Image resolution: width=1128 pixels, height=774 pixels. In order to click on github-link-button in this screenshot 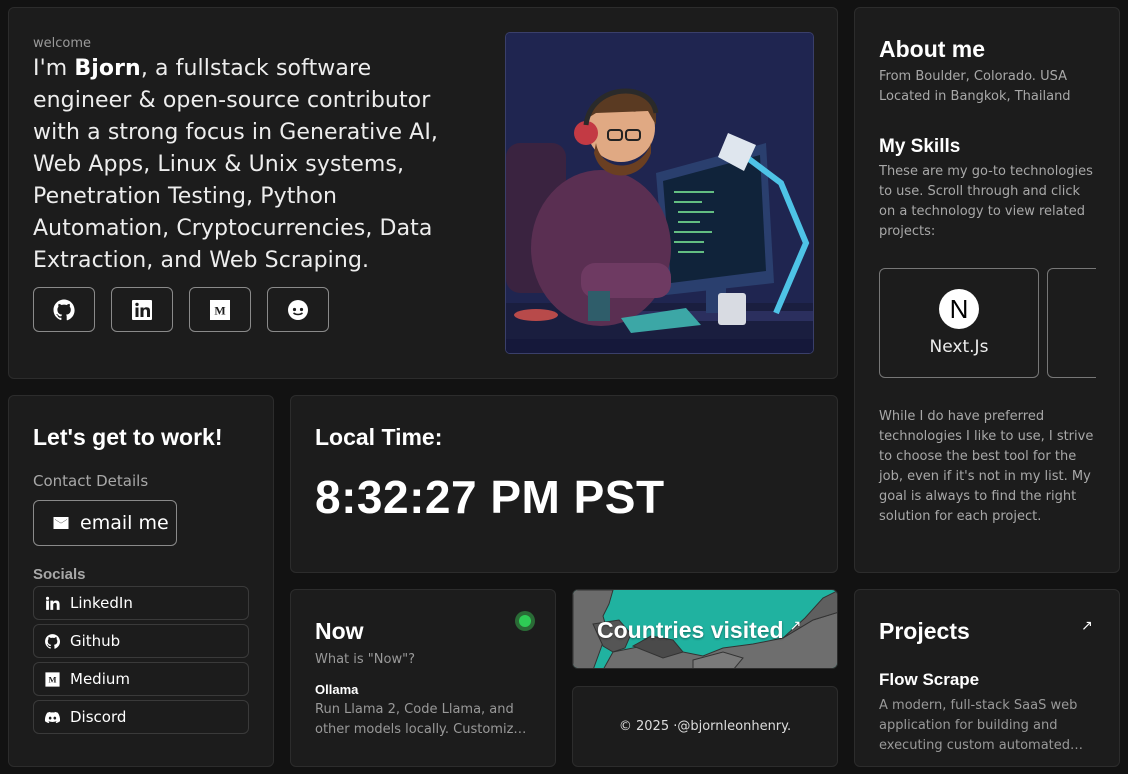, I will do `click(64, 309)`.